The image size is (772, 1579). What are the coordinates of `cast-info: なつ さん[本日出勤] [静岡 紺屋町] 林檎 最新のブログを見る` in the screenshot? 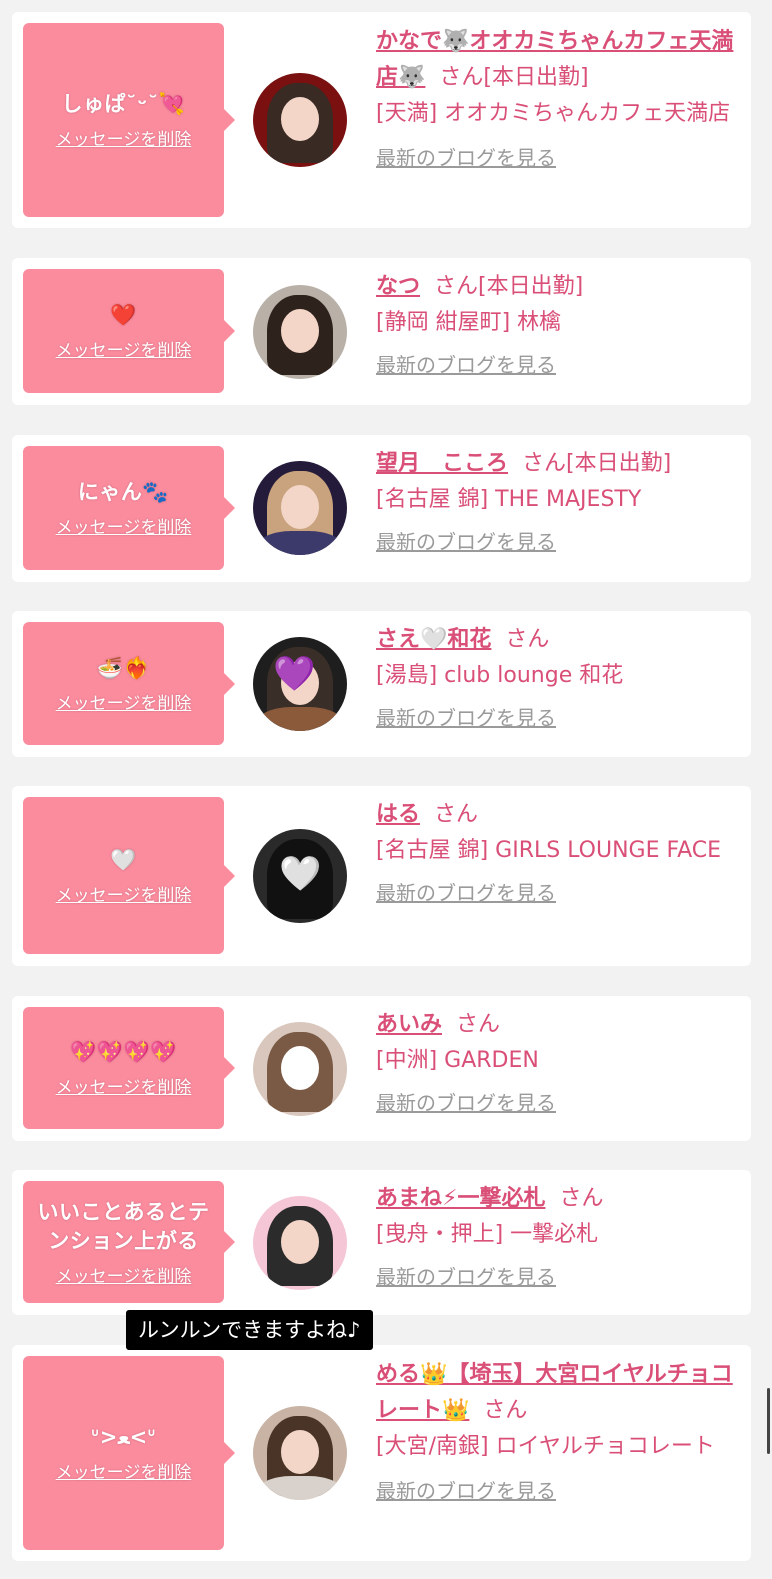 It's located at (560, 326).